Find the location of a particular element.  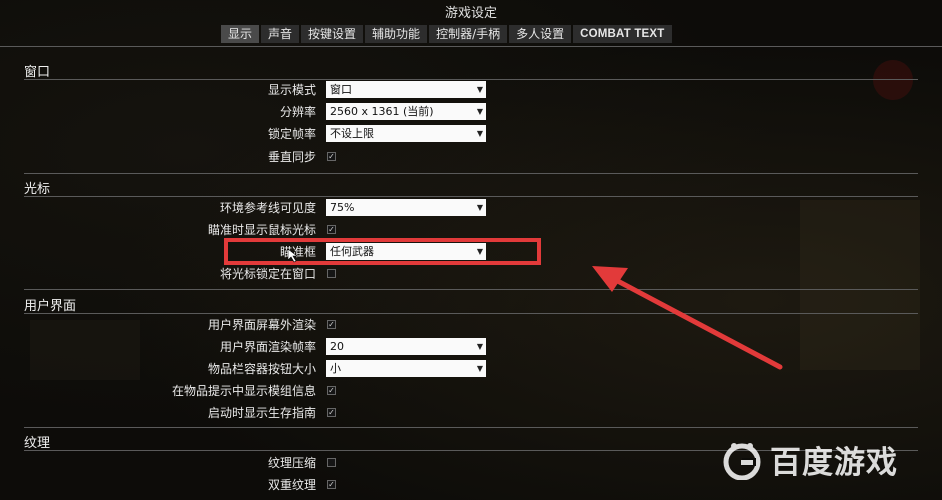

baidu-games-watermark: 百度游戏 is located at coordinates (810, 459).